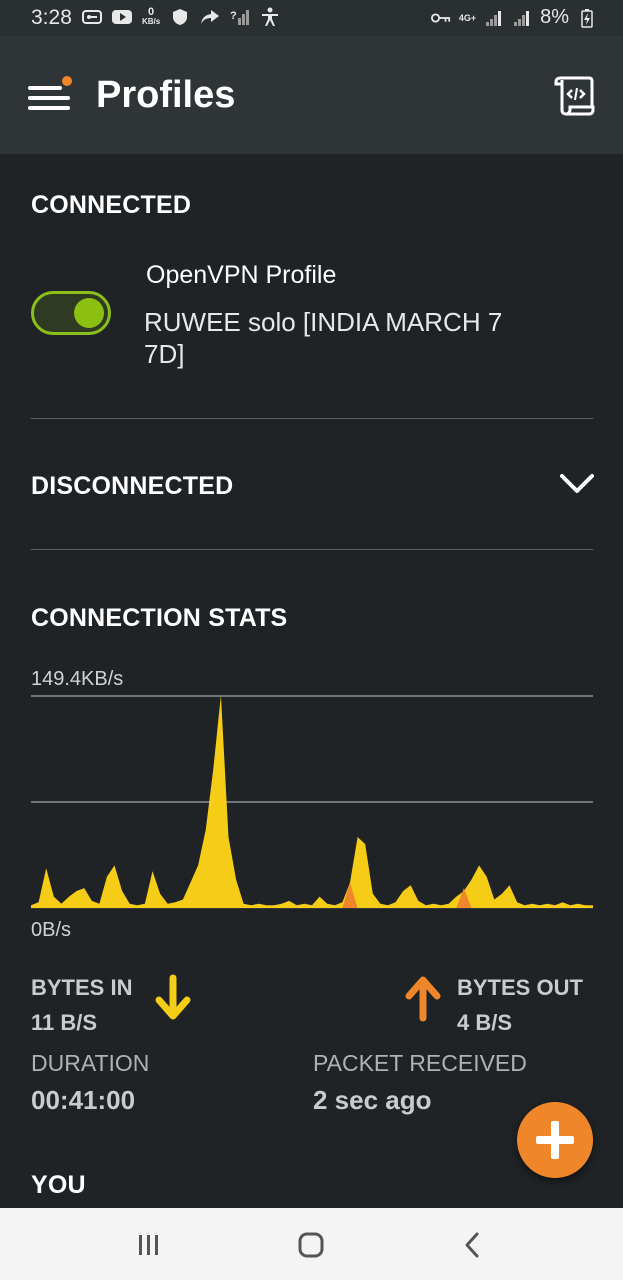 This screenshot has width=623, height=1280. What do you see at coordinates (420, 1063) in the screenshot?
I see `packet-received-label: PACKET RECEIVED` at bounding box center [420, 1063].